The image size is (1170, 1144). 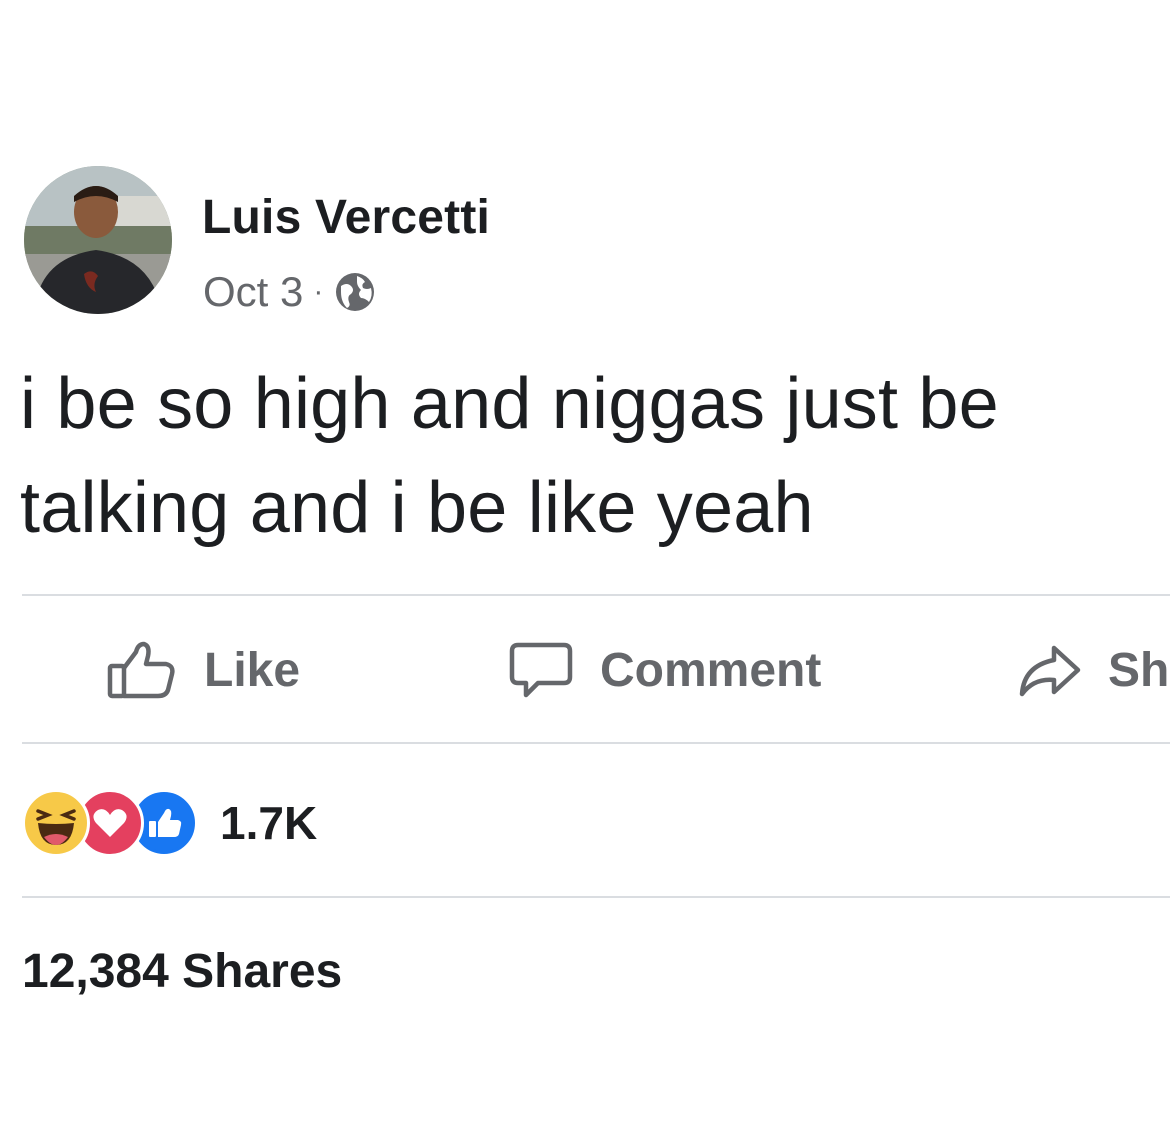 I want to click on avatar, so click(x=98, y=240).